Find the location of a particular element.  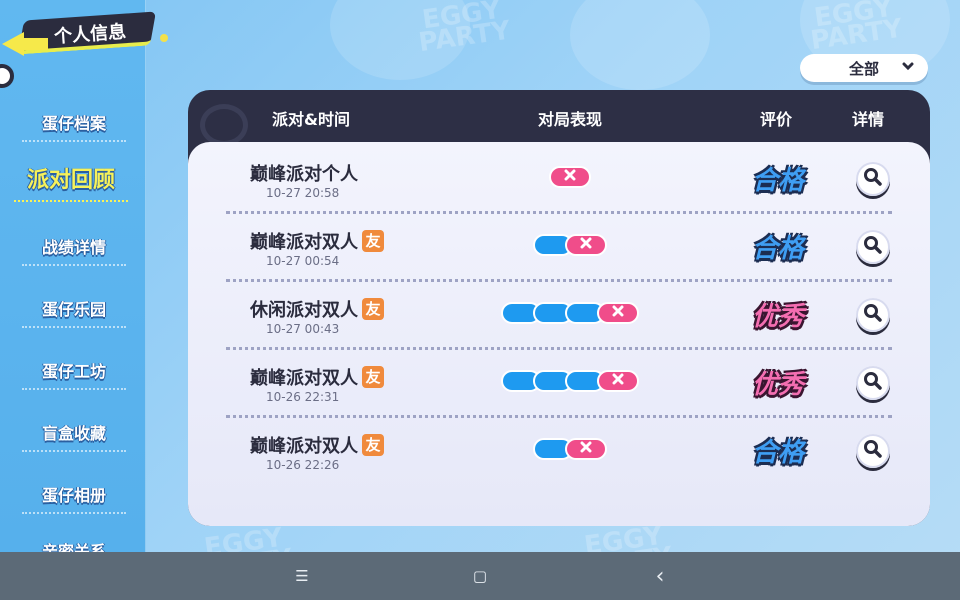

party-mode-label: 巅峰派对个人 is located at coordinates (304, 174).